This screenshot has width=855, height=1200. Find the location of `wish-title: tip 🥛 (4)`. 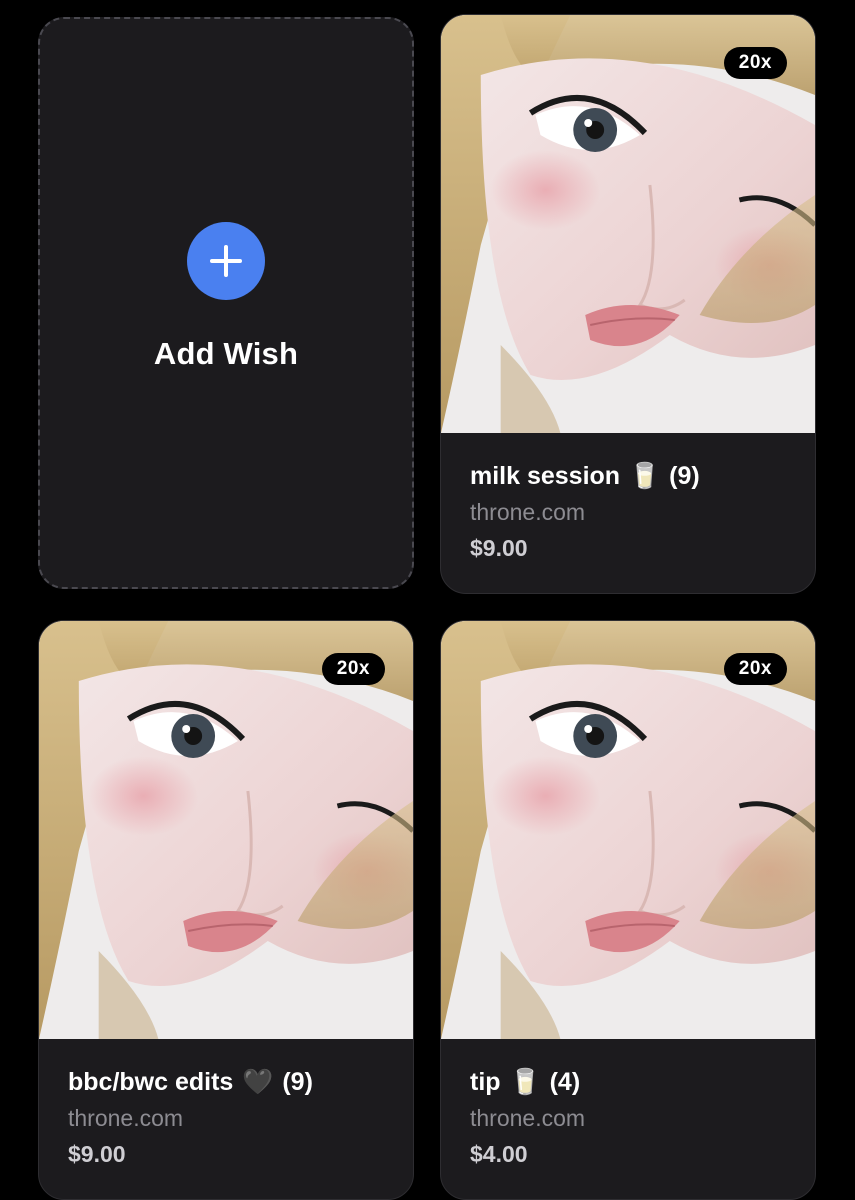

wish-title: tip 🥛 (4) is located at coordinates (525, 1082).